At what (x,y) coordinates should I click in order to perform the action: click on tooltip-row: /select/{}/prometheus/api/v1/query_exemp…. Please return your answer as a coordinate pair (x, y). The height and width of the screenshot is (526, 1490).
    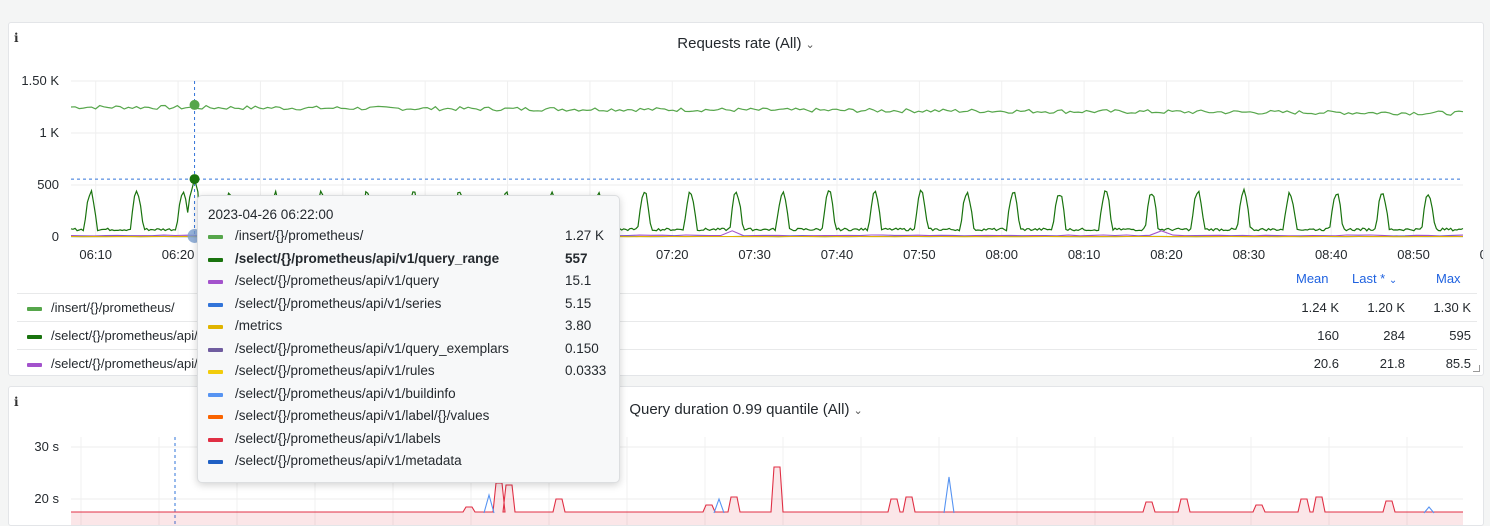
    Looking at the image, I should click on (408, 351).